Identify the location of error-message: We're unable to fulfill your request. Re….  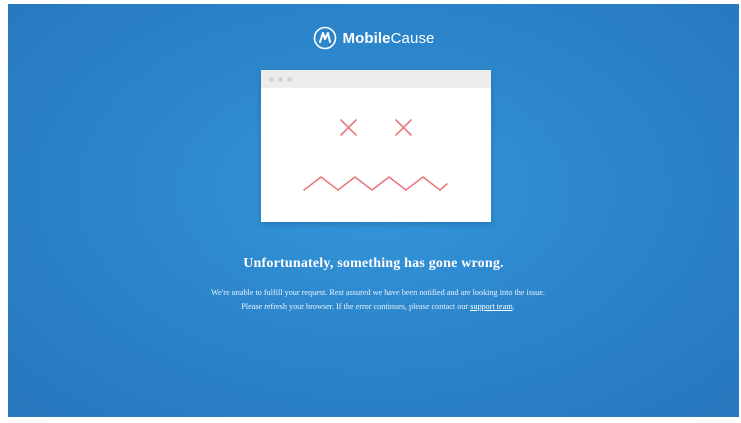
(378, 300).